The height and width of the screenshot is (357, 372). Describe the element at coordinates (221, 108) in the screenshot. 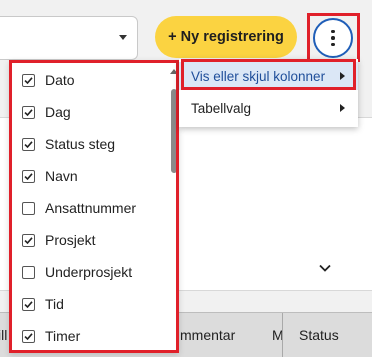

I see `menu-item-label: Tabellvalg` at that location.